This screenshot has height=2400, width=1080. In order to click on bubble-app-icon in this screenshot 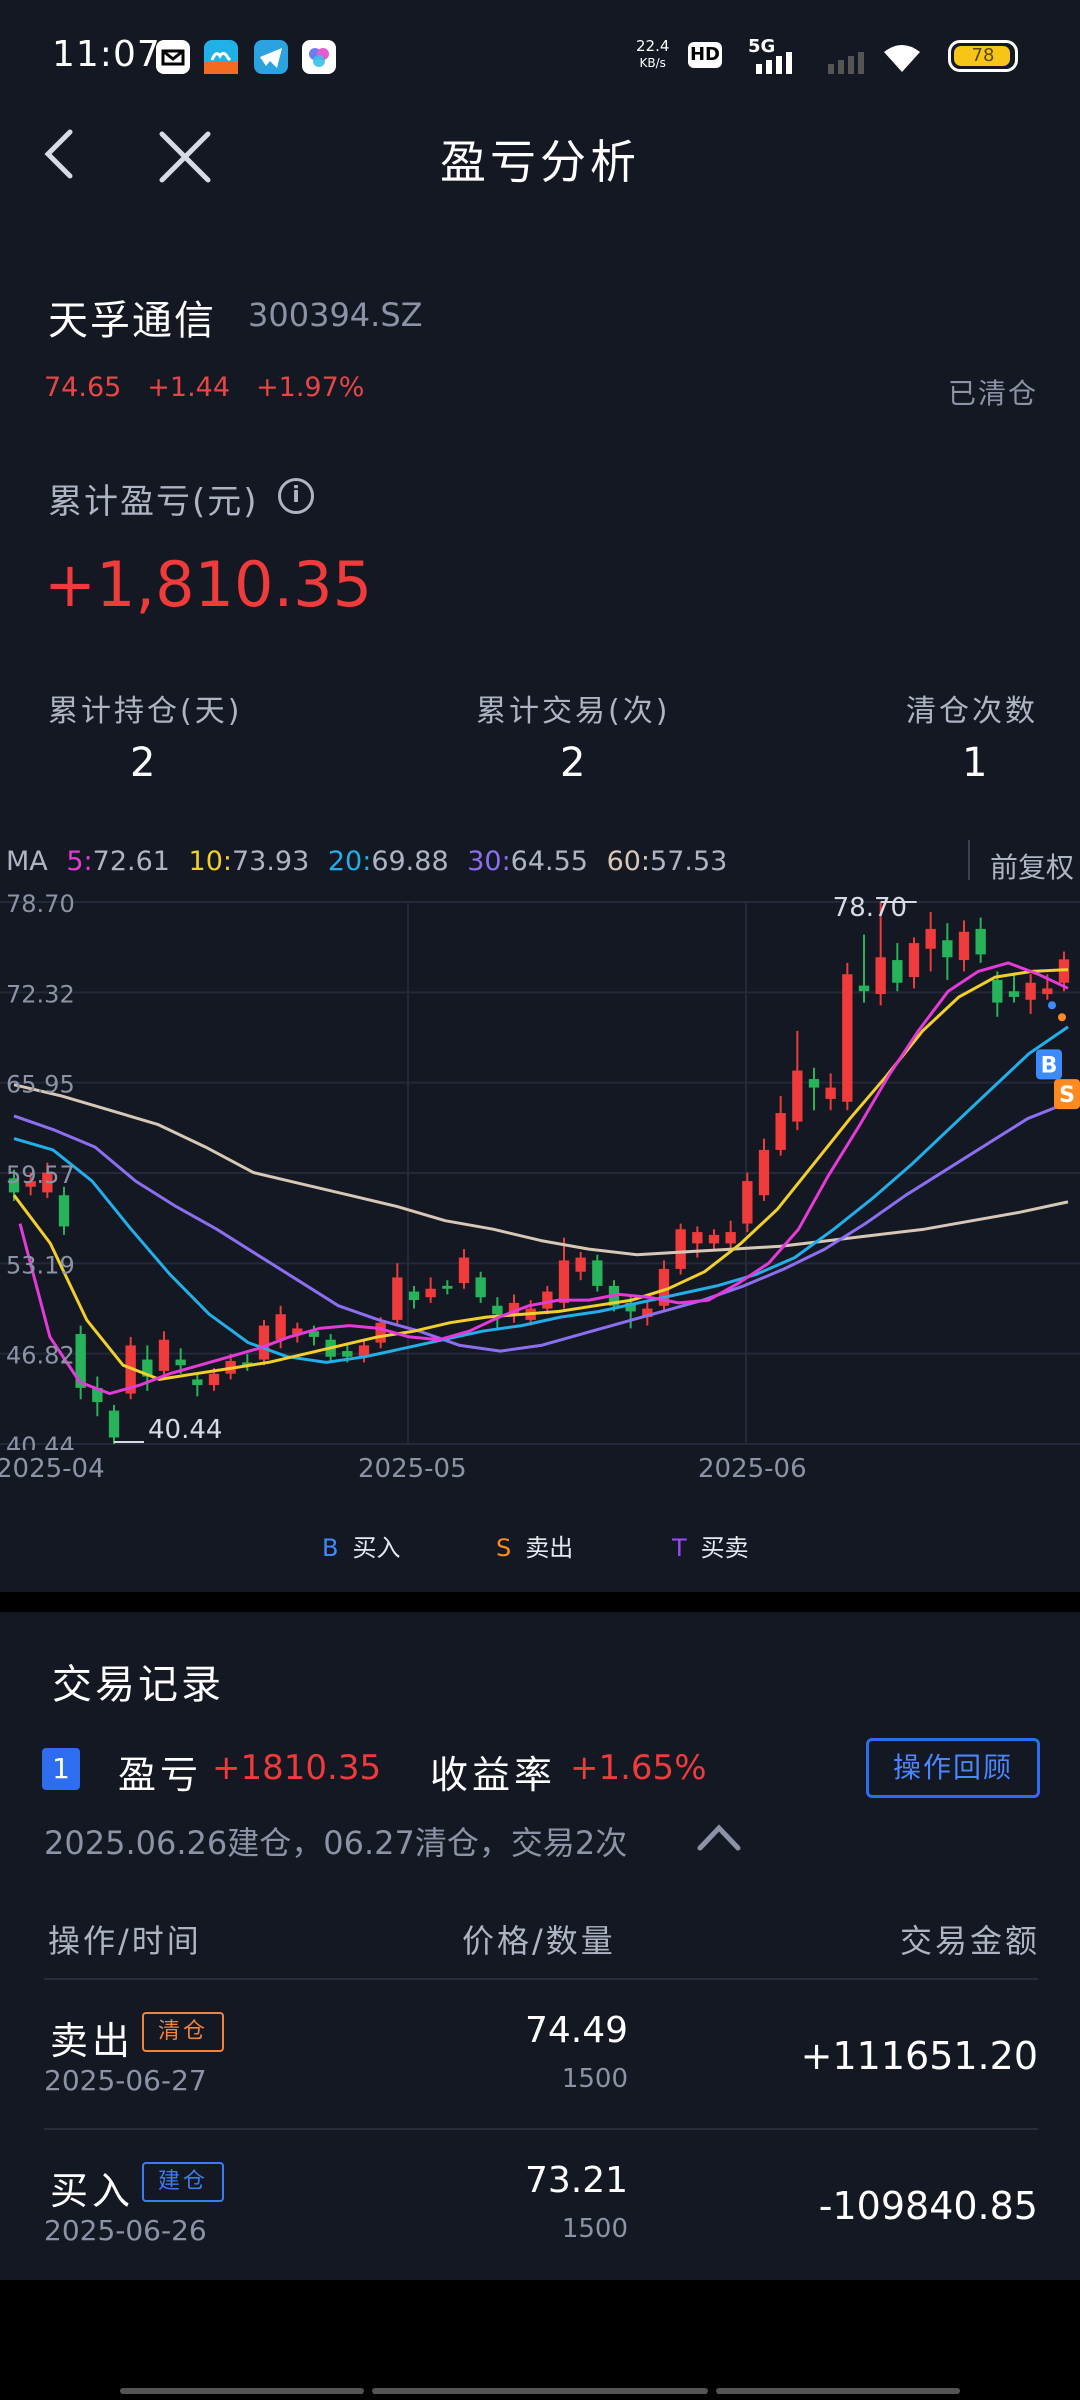, I will do `click(319, 57)`.